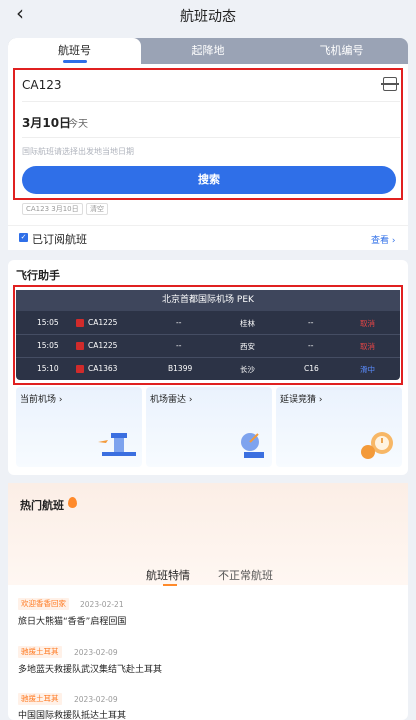  Describe the element at coordinates (90, 668) in the screenshot. I see `news-title: 多地蓝天救援队武汉集结飞赴土耳其` at that location.